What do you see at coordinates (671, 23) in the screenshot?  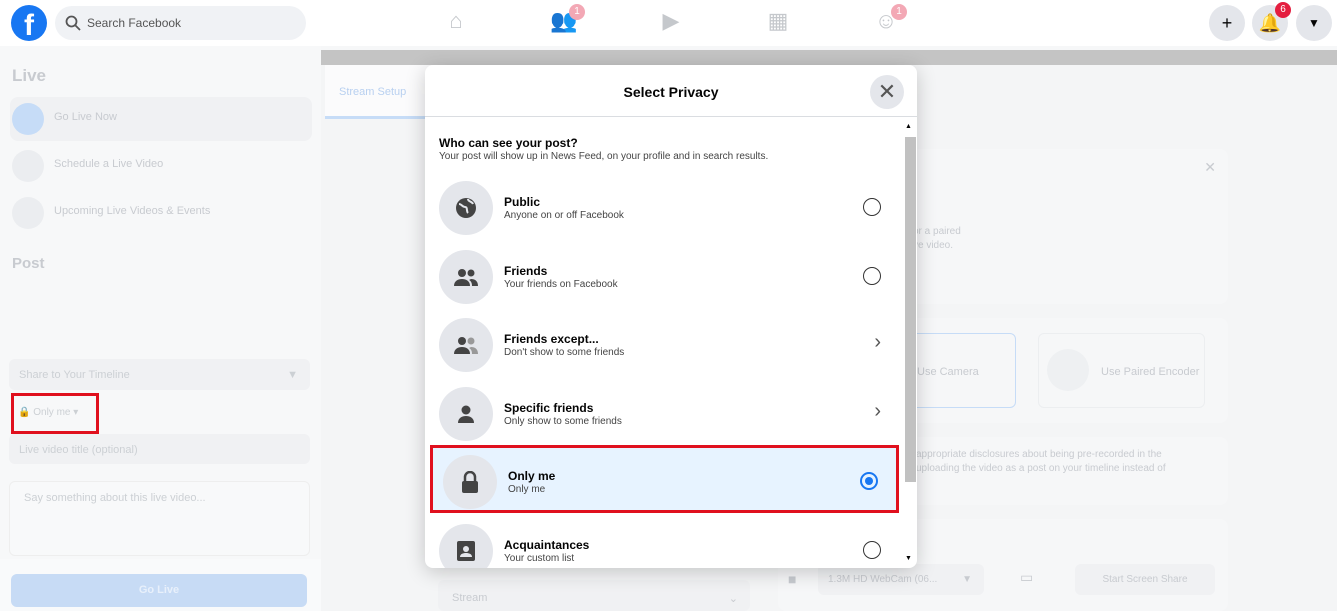 I see `watch-icon: ▶` at bounding box center [671, 23].